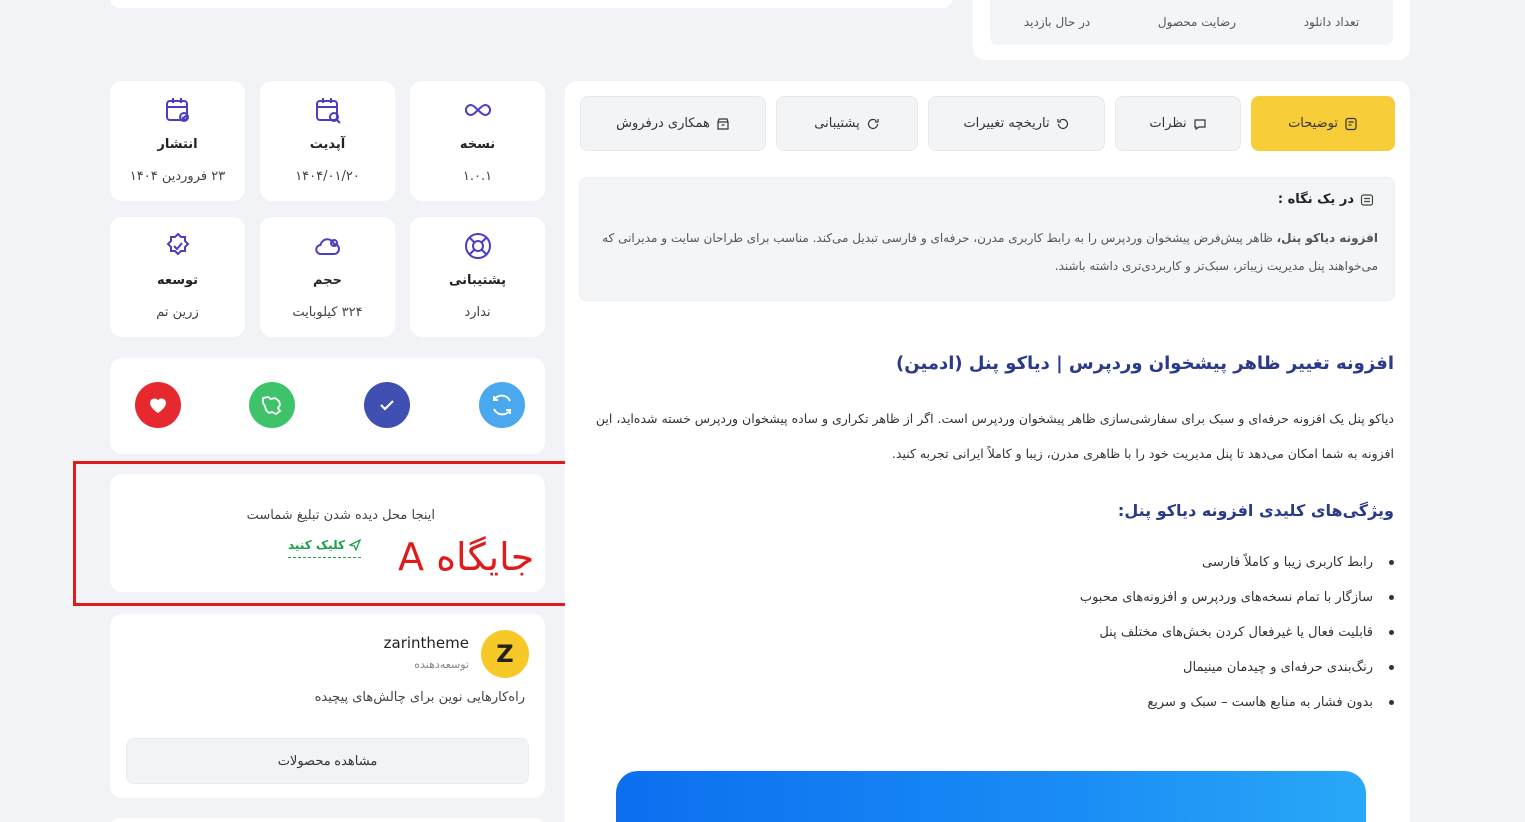 The image size is (1525, 822). What do you see at coordinates (327, 144) in the screenshot?
I see `info-card-title: آپدیت` at bounding box center [327, 144].